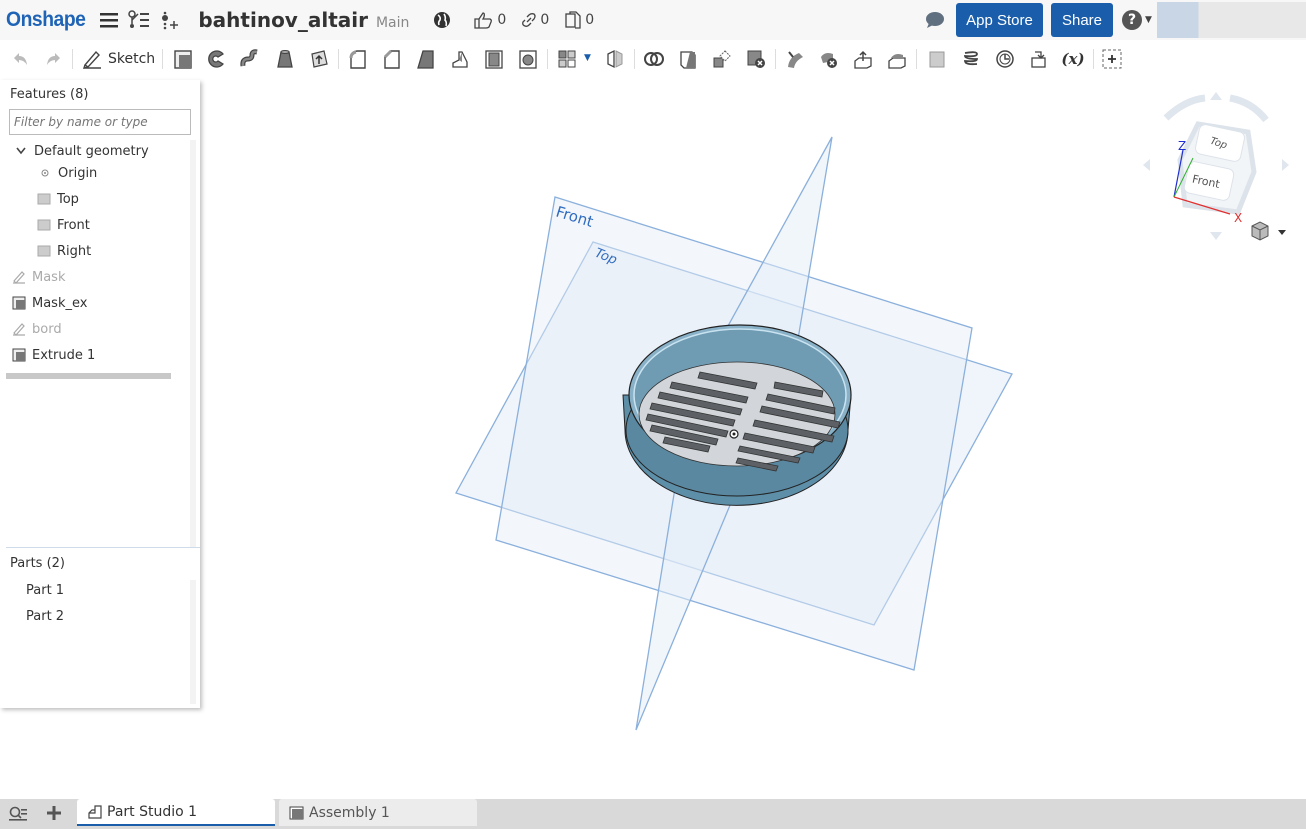 Image resolution: width=1306 pixels, height=829 pixels. What do you see at coordinates (296, 812) in the screenshot?
I see `assembly-icon` at bounding box center [296, 812].